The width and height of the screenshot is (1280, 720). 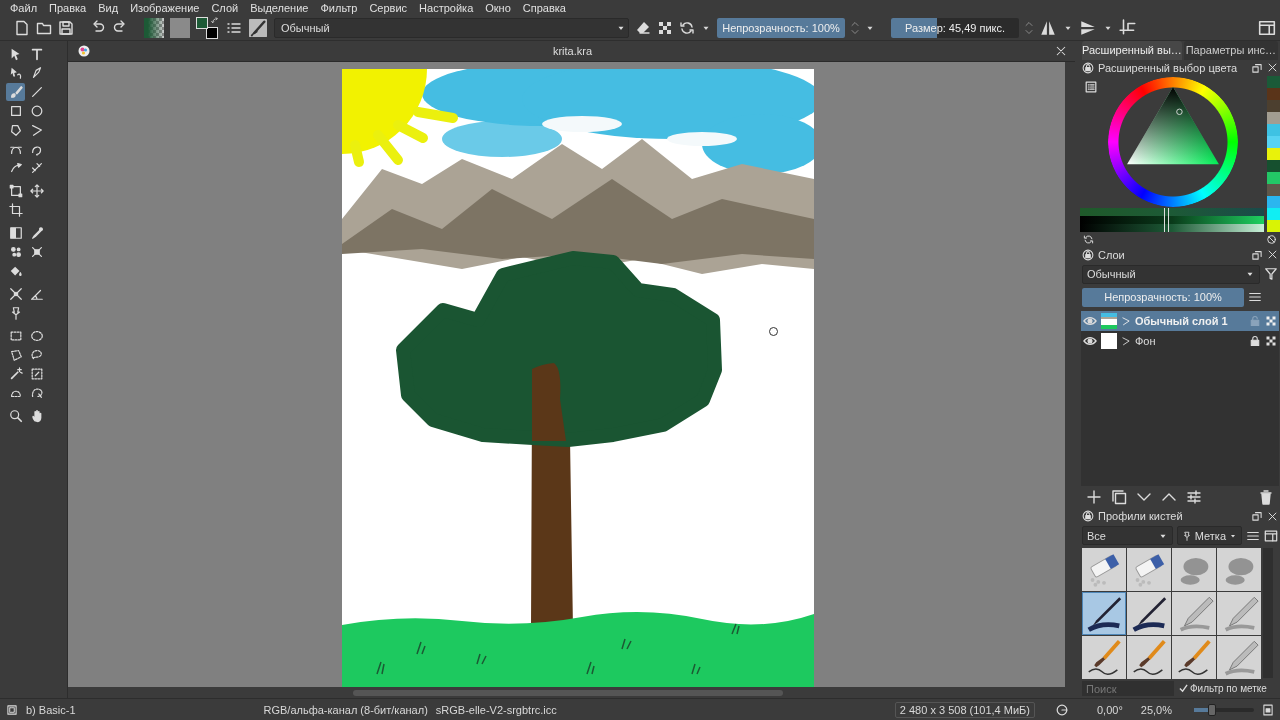 I want to click on menu-item: Вид, so click(x=108, y=7).